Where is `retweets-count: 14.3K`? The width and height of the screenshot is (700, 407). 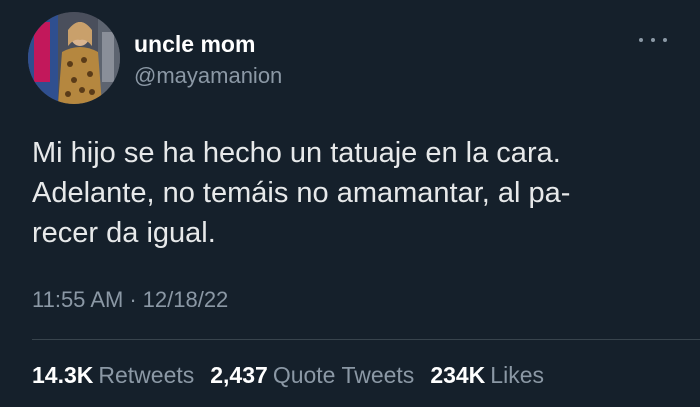
retweets-count: 14.3K is located at coordinates (63, 375).